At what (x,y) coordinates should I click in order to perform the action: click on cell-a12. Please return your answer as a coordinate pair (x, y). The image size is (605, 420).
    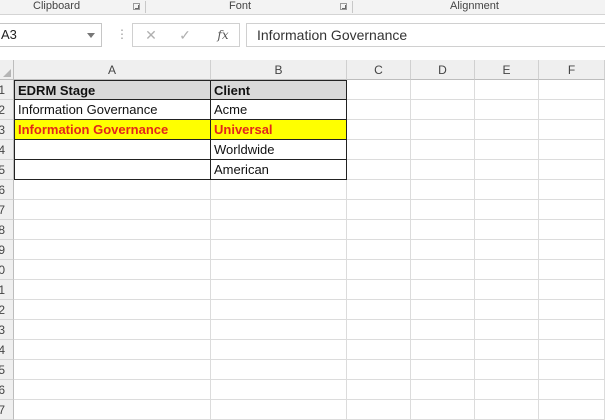
    Looking at the image, I should click on (112, 310).